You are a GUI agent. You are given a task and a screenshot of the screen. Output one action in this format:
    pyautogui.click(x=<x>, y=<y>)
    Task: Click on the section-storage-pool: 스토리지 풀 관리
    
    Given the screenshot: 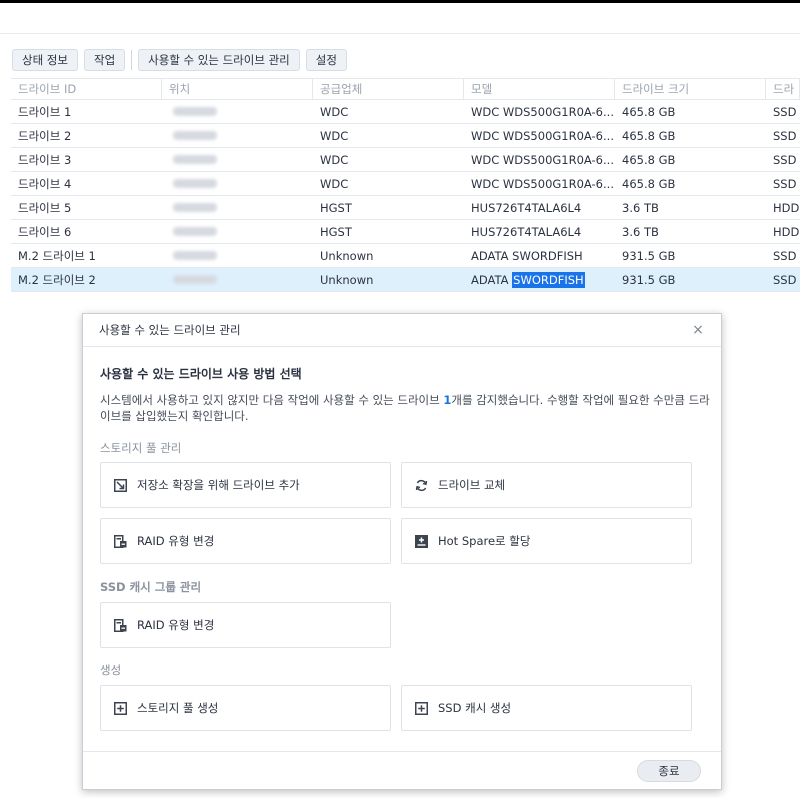 What is the action you would take?
    pyautogui.click(x=141, y=448)
    